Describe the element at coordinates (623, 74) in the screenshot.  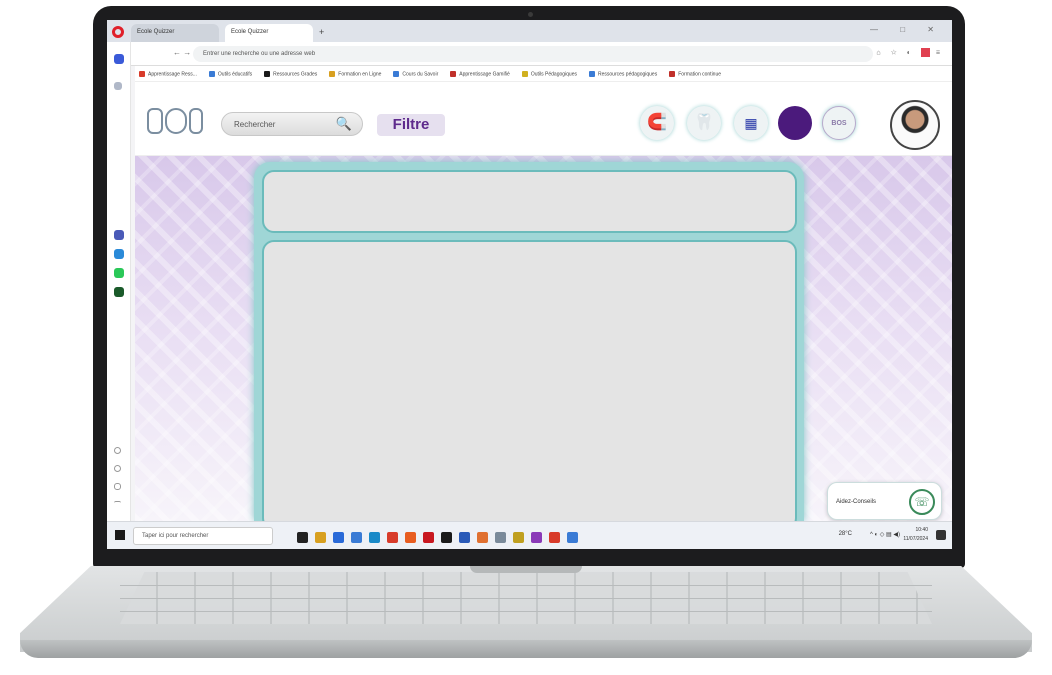
I see `bookmark-item: Ressources pédagogiques` at that location.